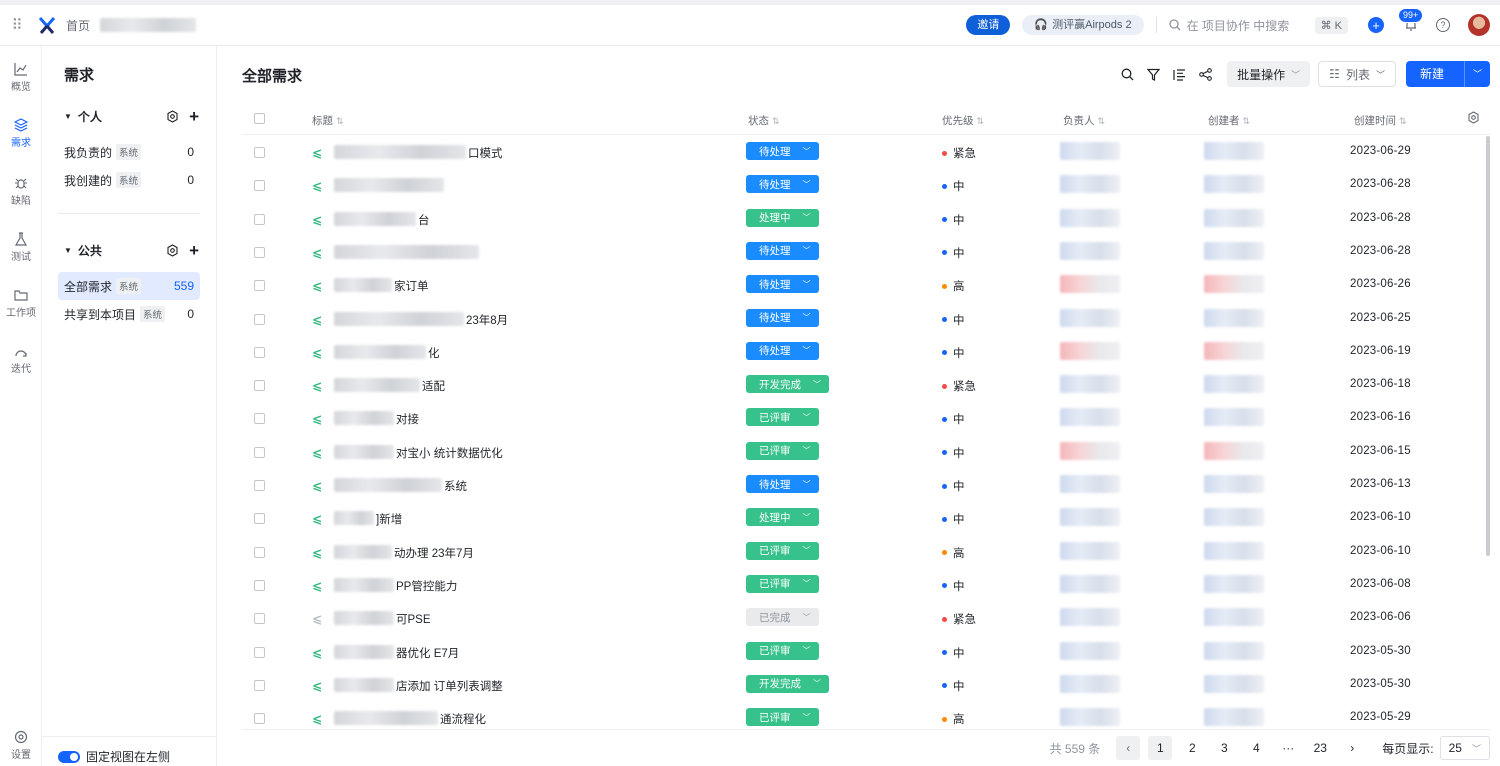  Describe the element at coordinates (866, 552) in the screenshot. I see `table-row: ⩽ 动办理 23年7月 已评审 ﹀ 高 2023-06-10` at that location.